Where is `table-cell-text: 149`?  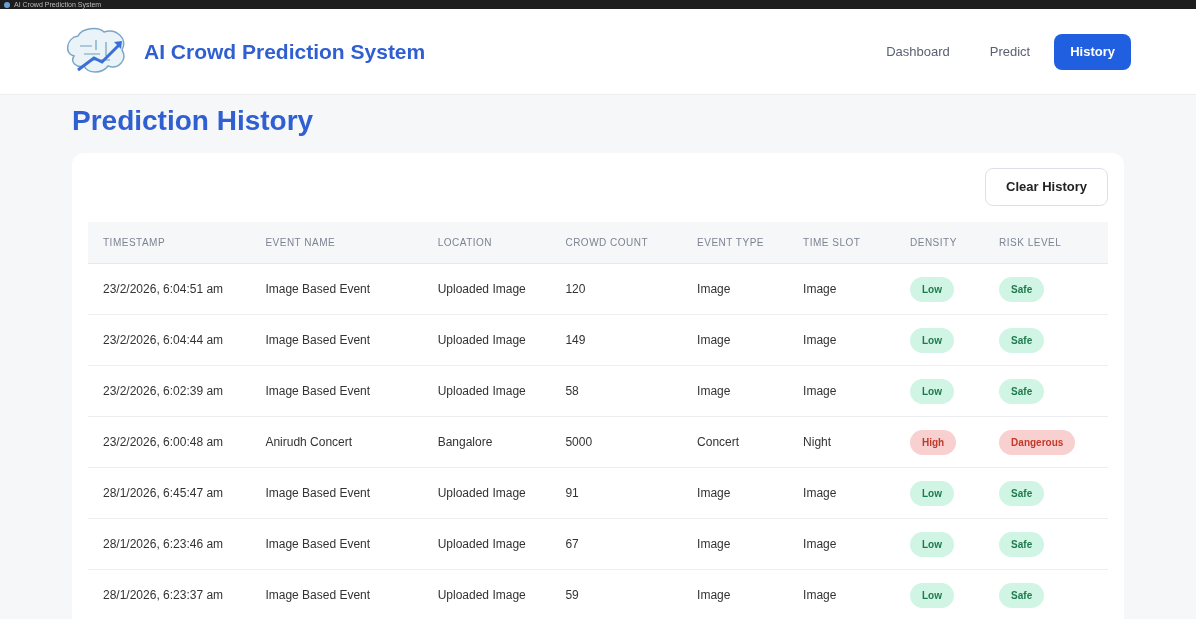
table-cell-text: 149 is located at coordinates (576, 340).